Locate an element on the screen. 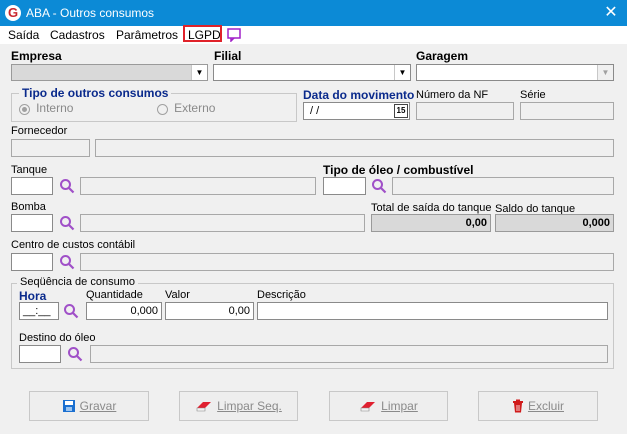 The image size is (627, 434). radio-interno: Interno is located at coordinates (46, 108).